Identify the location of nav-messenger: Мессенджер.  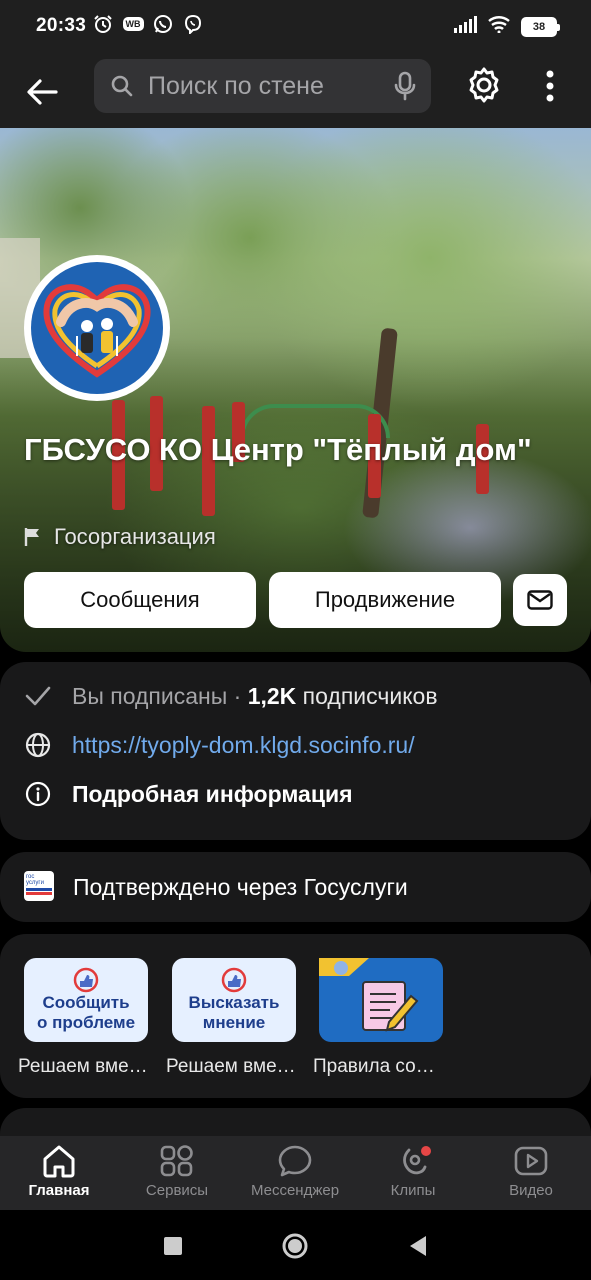
(295, 1171).